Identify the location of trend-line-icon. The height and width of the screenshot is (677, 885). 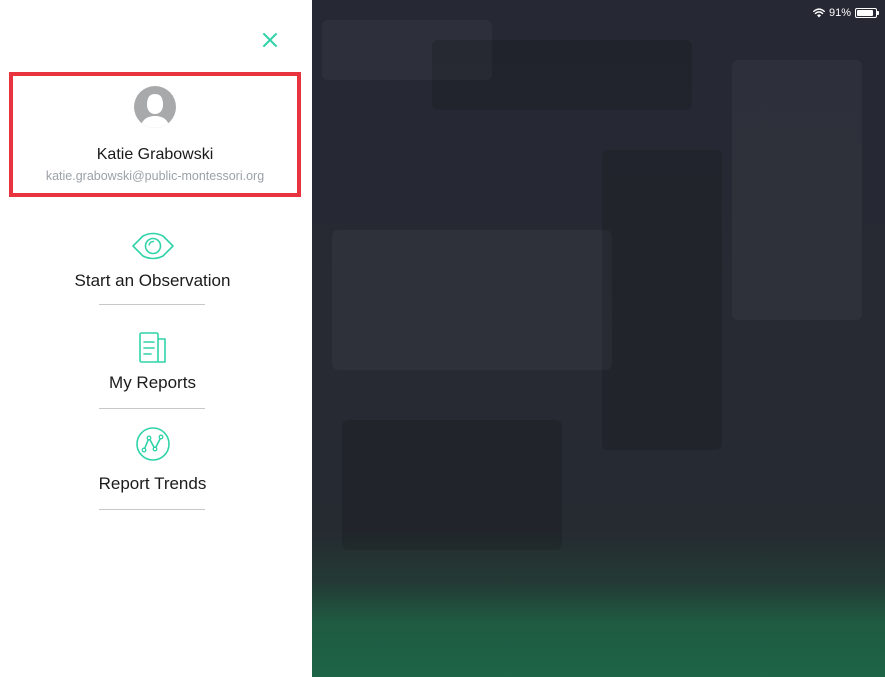
(153, 444).